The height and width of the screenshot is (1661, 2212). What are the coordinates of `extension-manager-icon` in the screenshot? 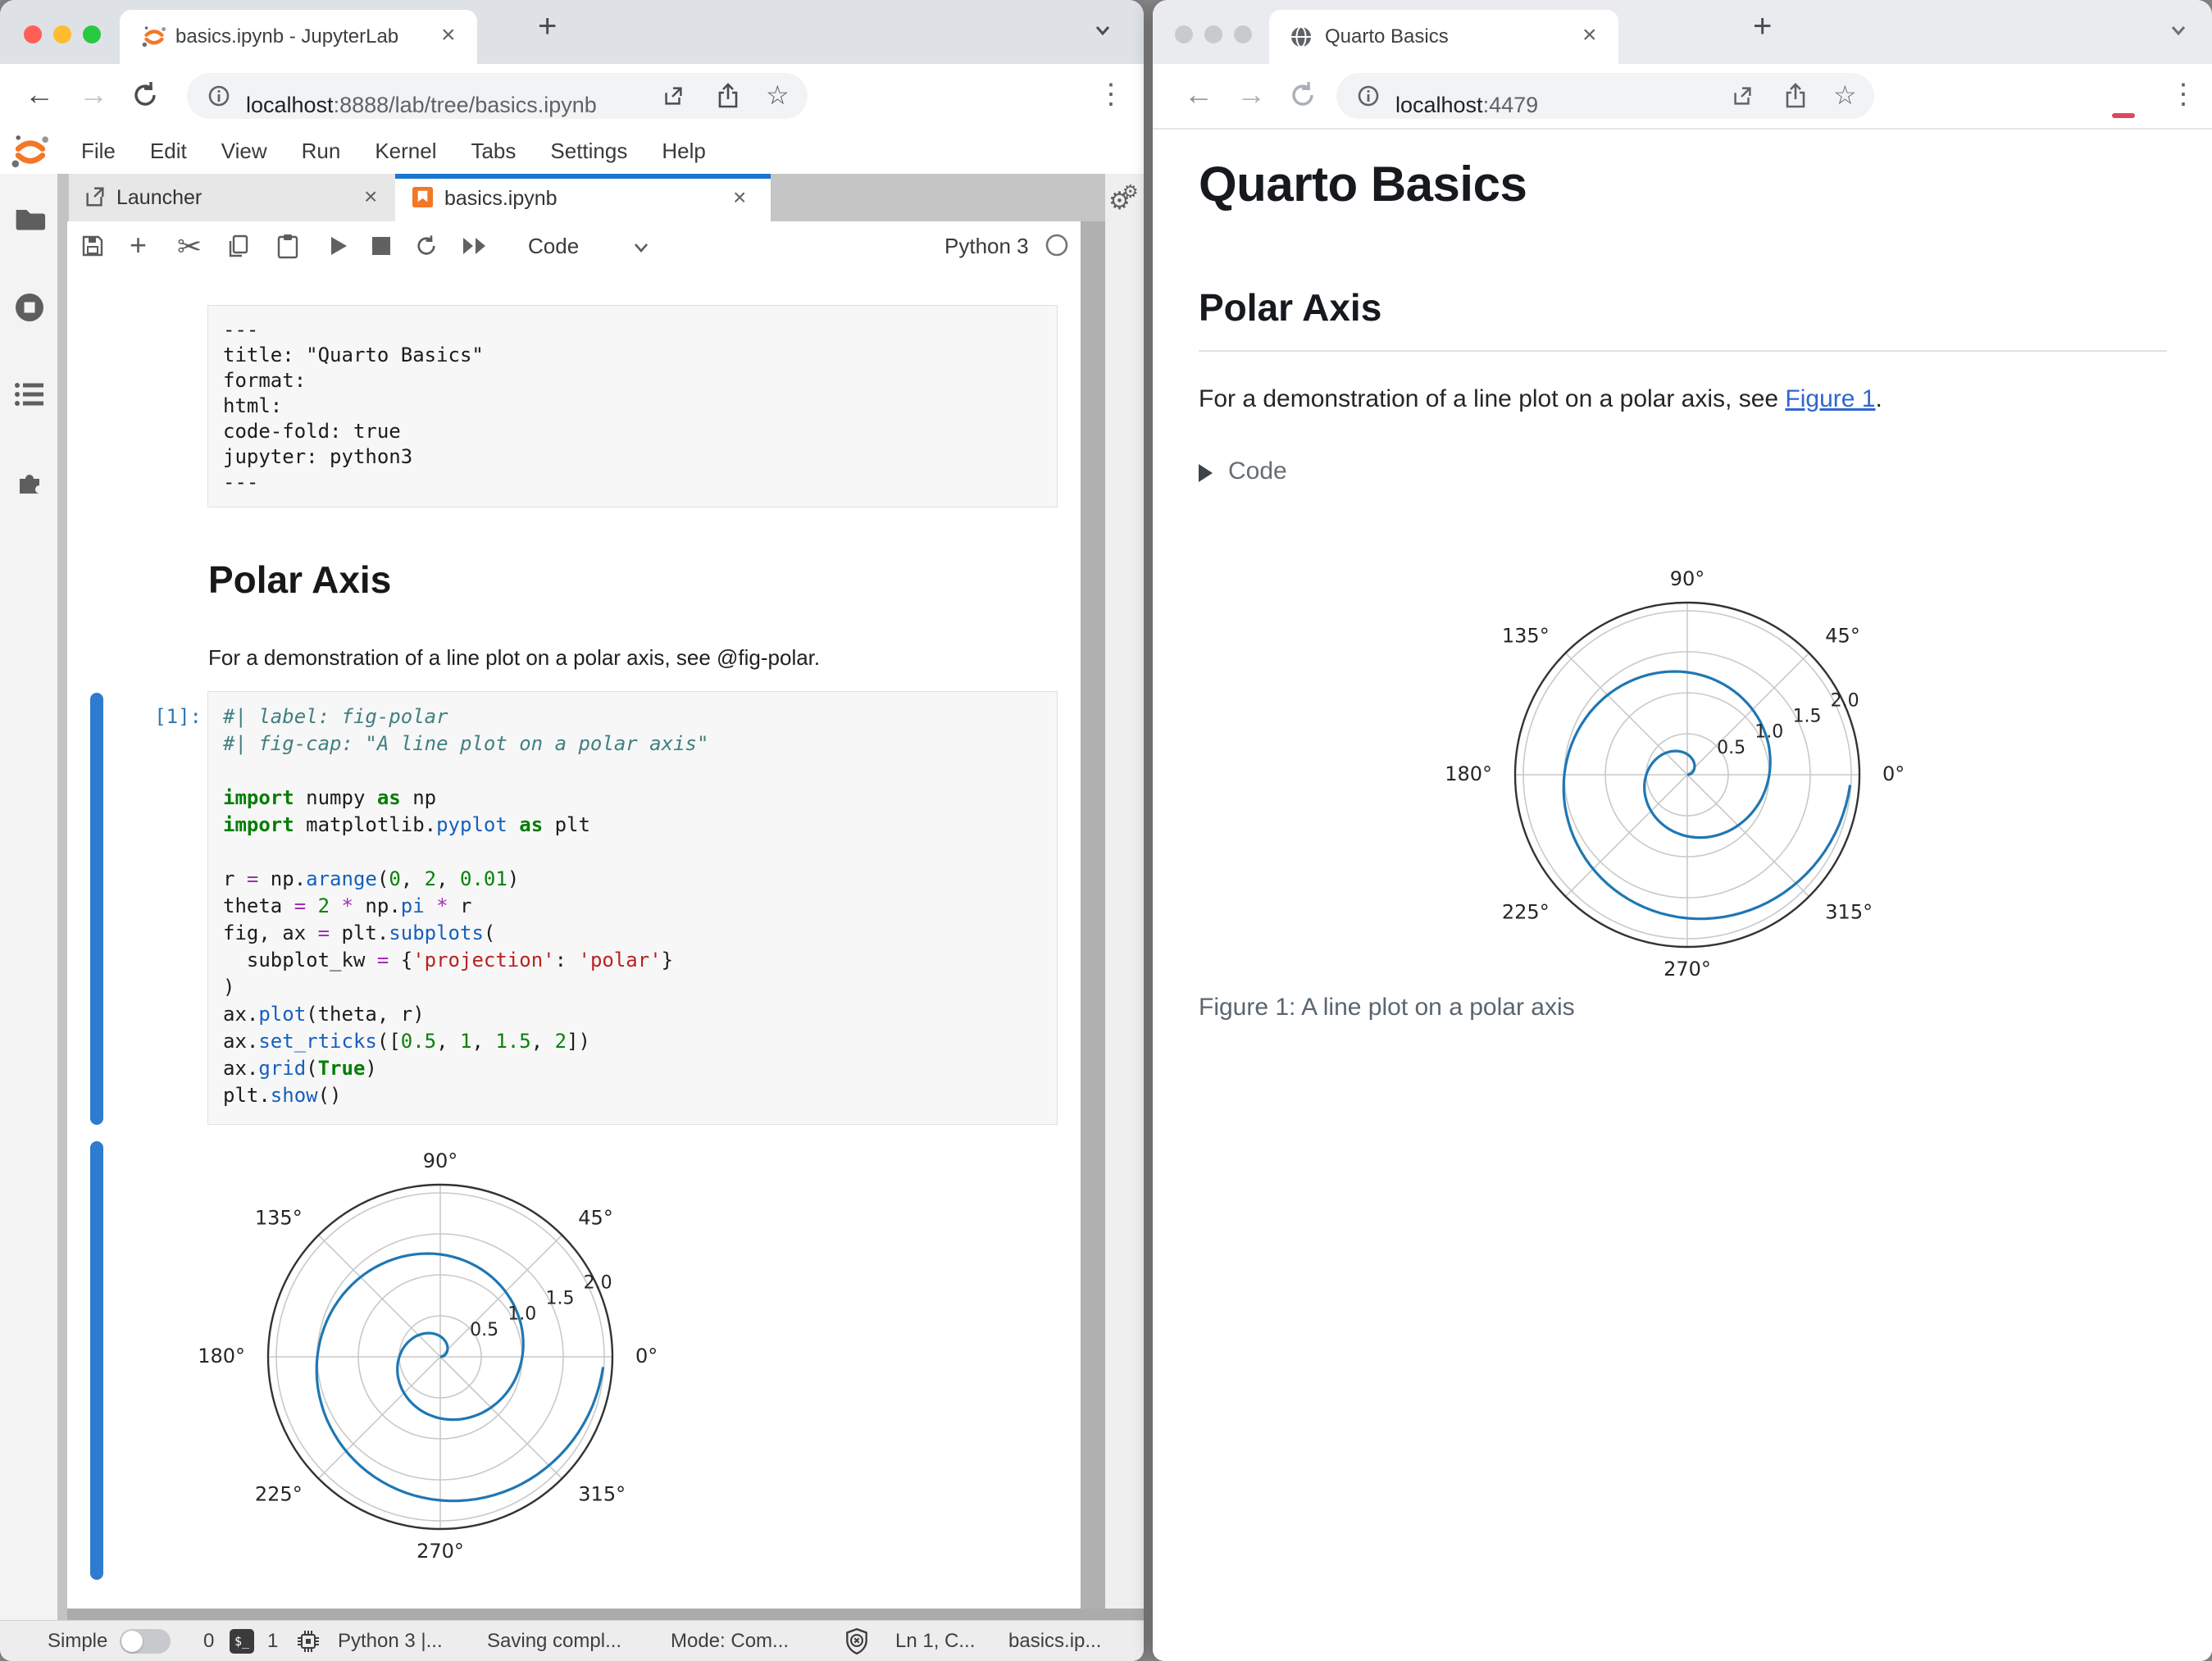 It's located at (29, 484).